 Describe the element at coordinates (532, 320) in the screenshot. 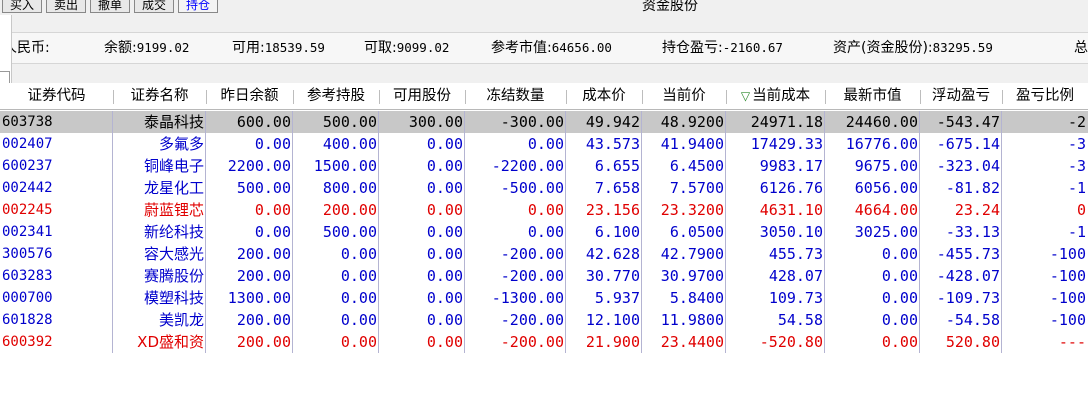

I see `cell-frozen: -200.00` at that location.